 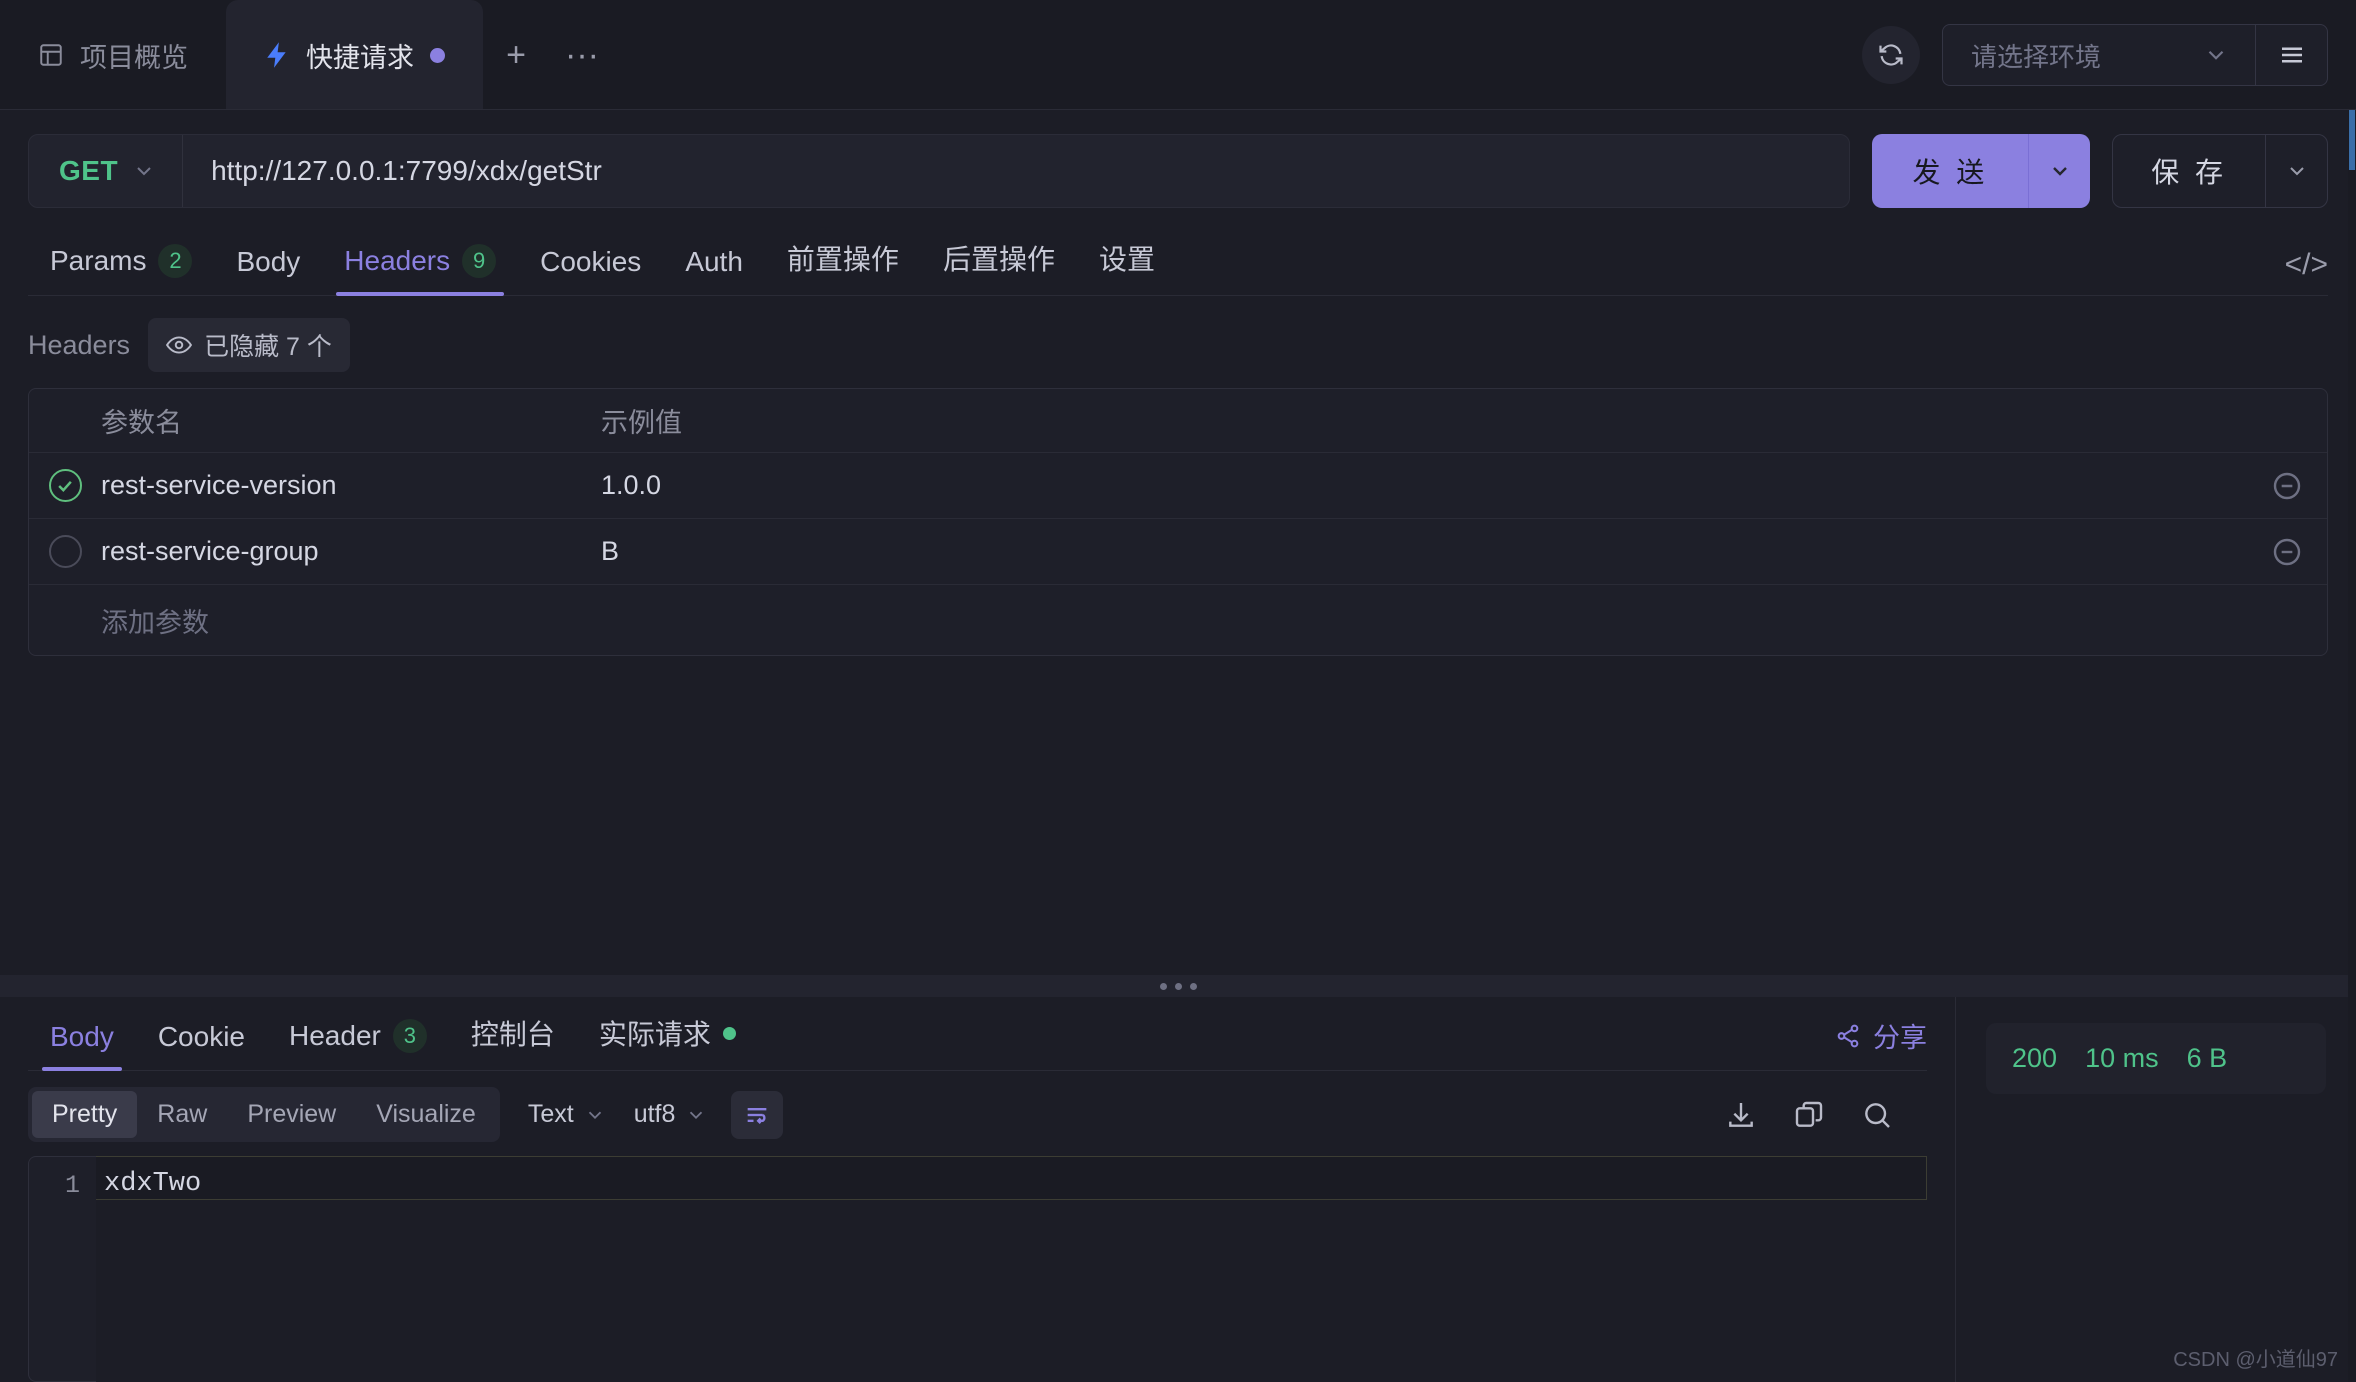 I want to click on editor-content-line: xdxTwo, so click(x=1011, y=1178).